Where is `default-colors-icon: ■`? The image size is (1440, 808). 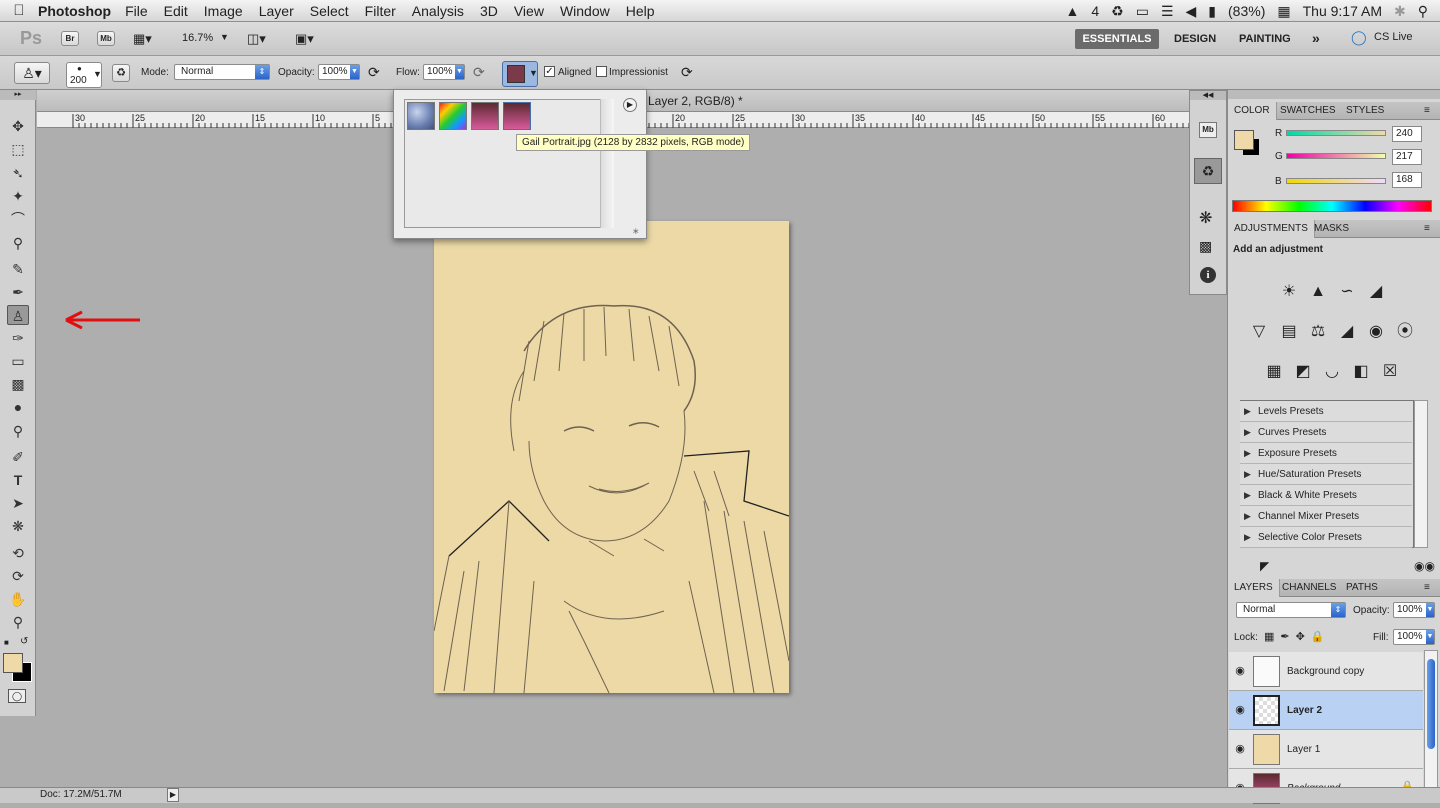 default-colors-icon: ■ is located at coordinates (6, 642).